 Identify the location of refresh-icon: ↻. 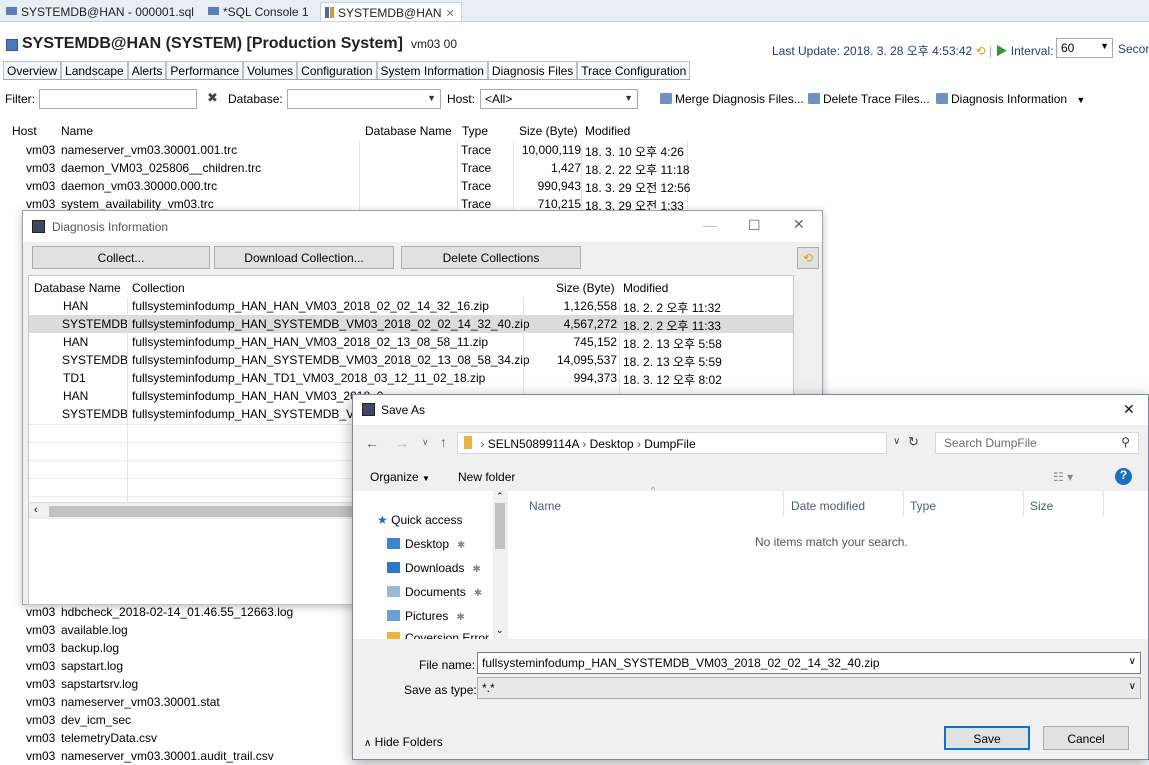
(913, 442).